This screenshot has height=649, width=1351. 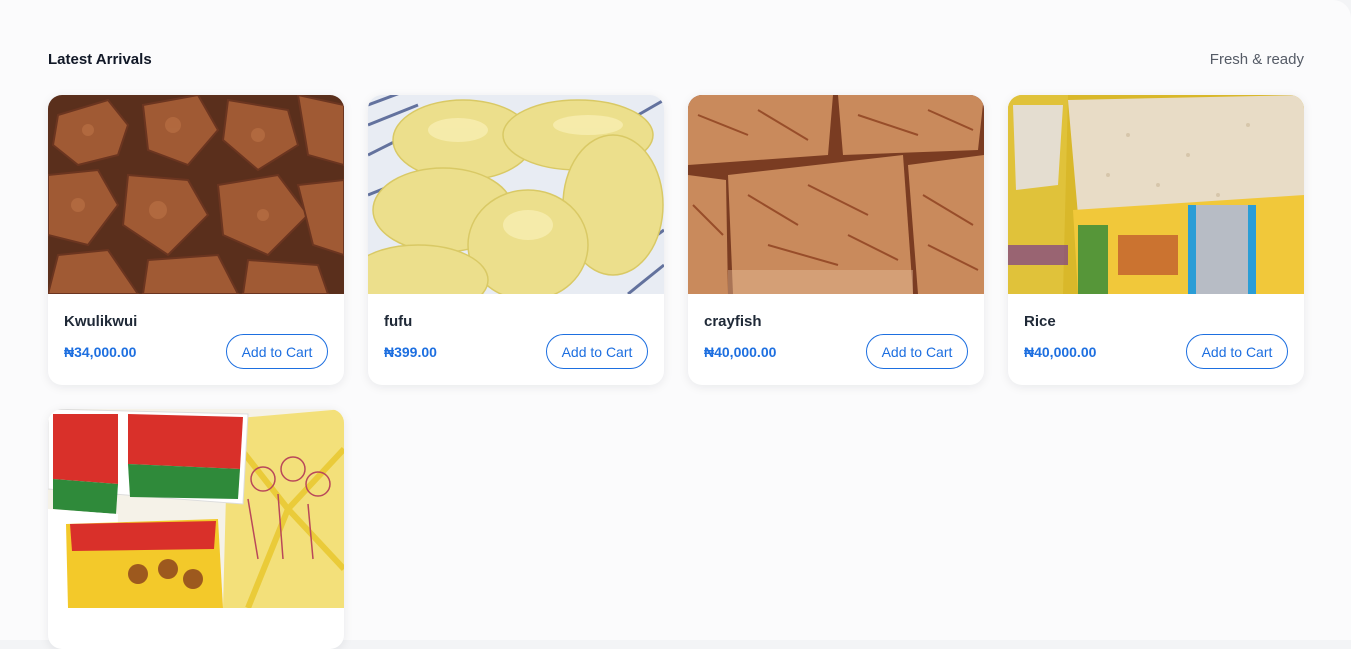 I want to click on product-name: Rice, so click(x=1040, y=321).